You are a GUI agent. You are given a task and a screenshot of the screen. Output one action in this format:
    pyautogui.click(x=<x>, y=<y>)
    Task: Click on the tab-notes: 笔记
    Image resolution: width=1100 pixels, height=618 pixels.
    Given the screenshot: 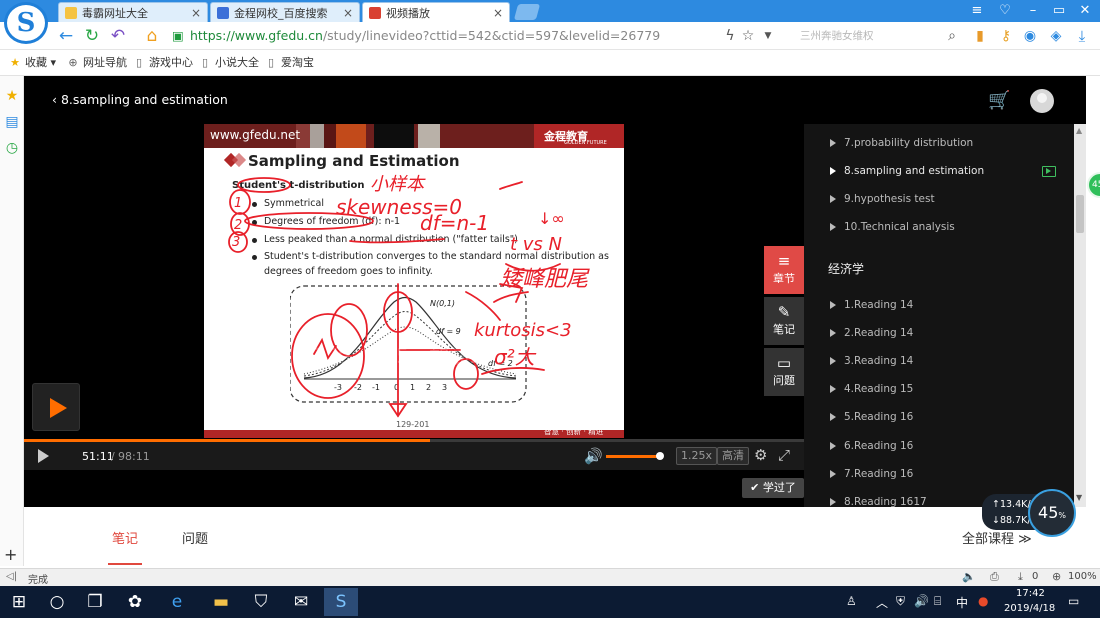 What is the action you would take?
    pyautogui.click(x=125, y=537)
    